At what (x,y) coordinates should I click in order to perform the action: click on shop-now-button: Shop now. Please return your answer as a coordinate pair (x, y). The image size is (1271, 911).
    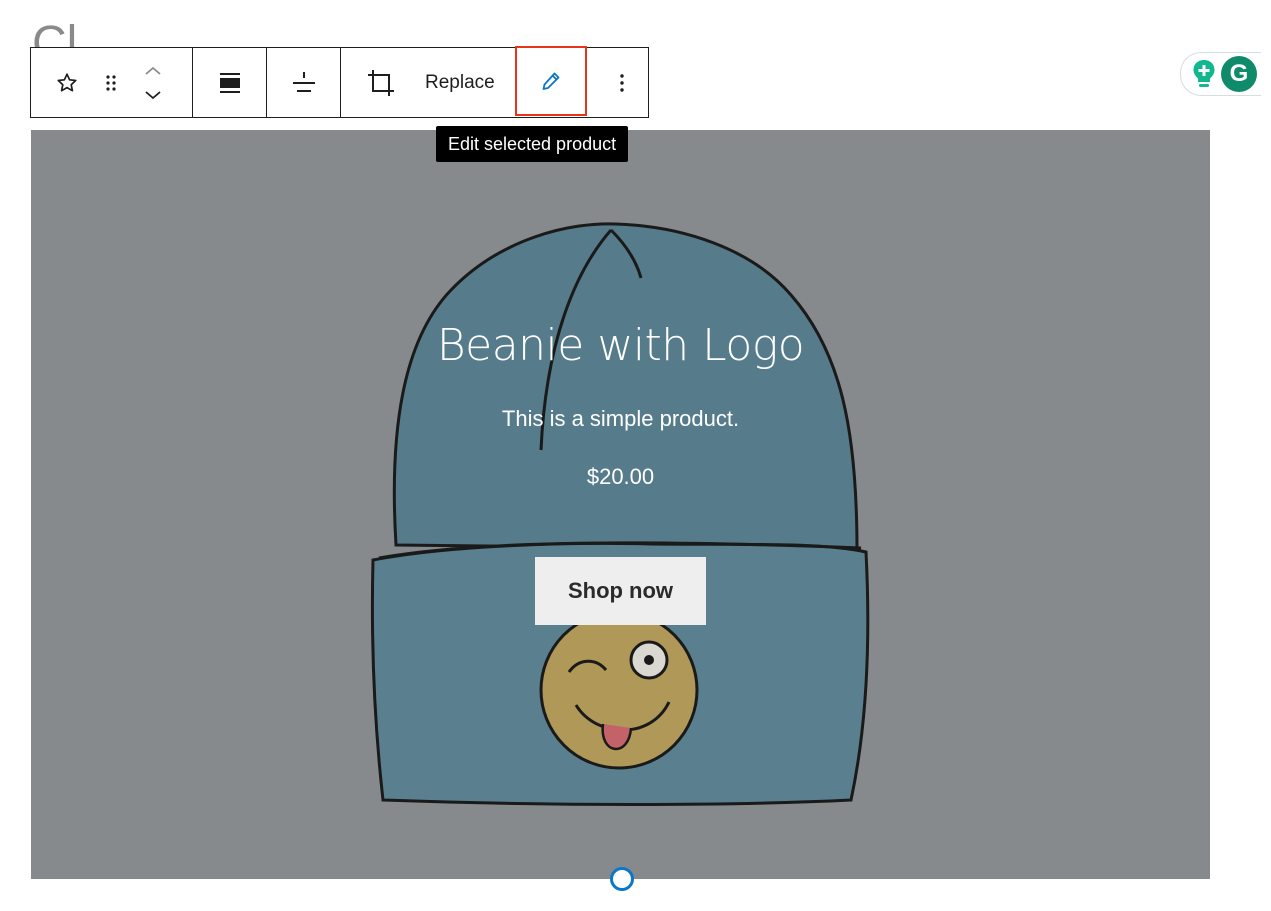
    Looking at the image, I should click on (620, 591).